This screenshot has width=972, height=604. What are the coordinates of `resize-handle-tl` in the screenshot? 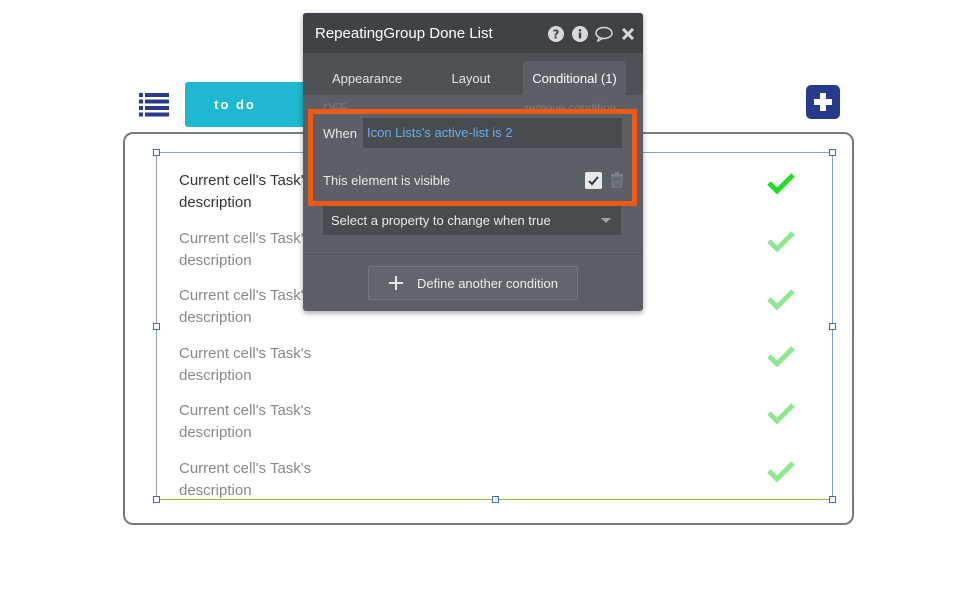 It's located at (156, 152).